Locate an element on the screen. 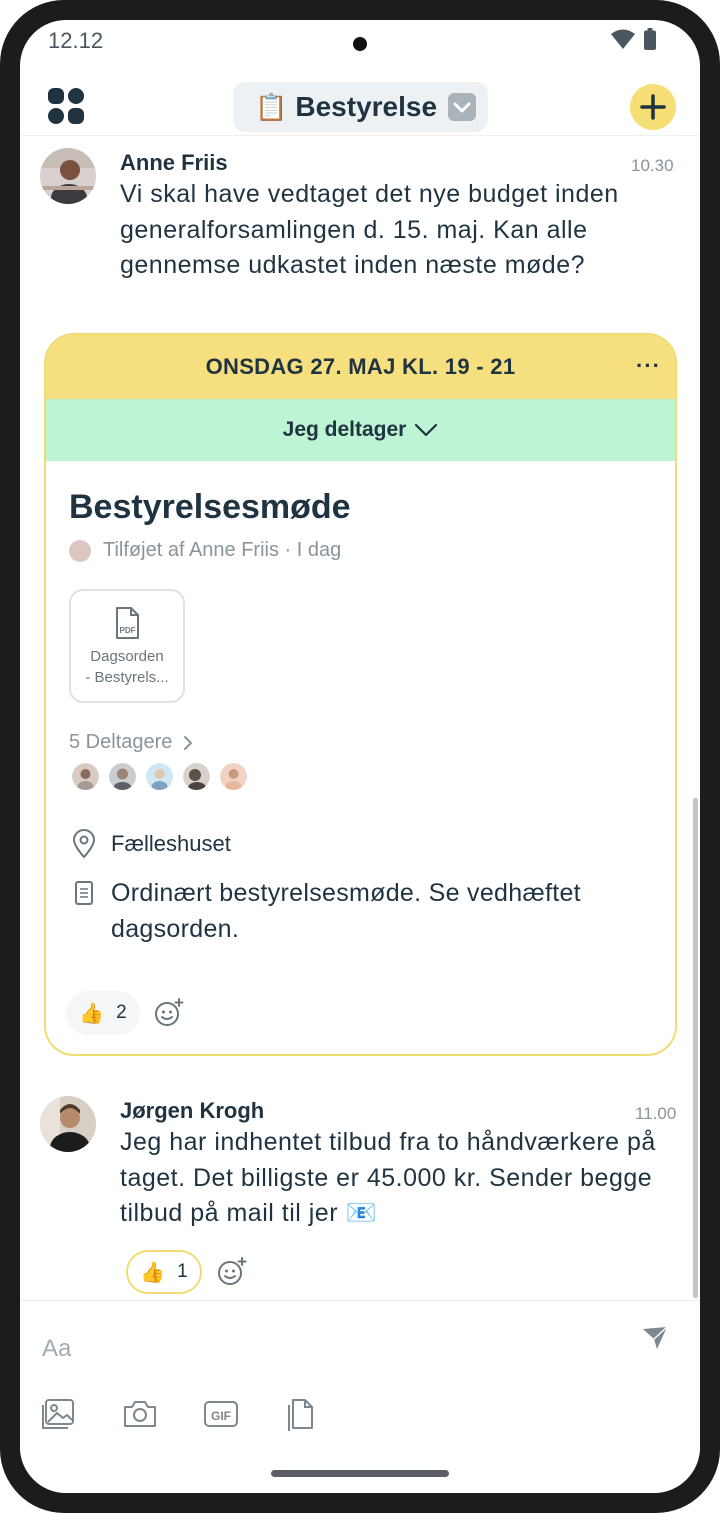 The height and width of the screenshot is (1513, 720). reaction-thumbs-up: 👍 2 is located at coordinates (103, 1013).